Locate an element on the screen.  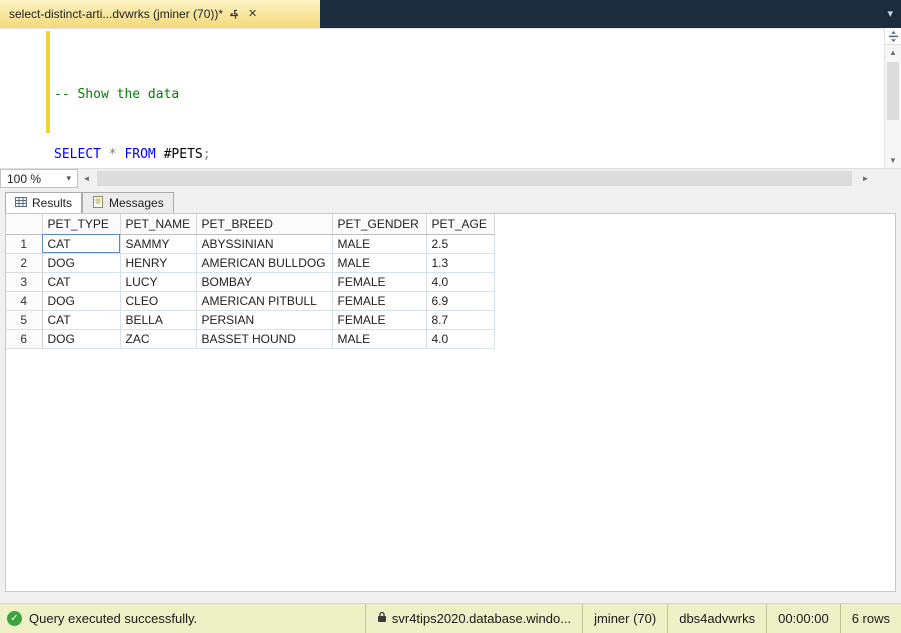
tab-messages: Messages is located at coordinates (128, 203).